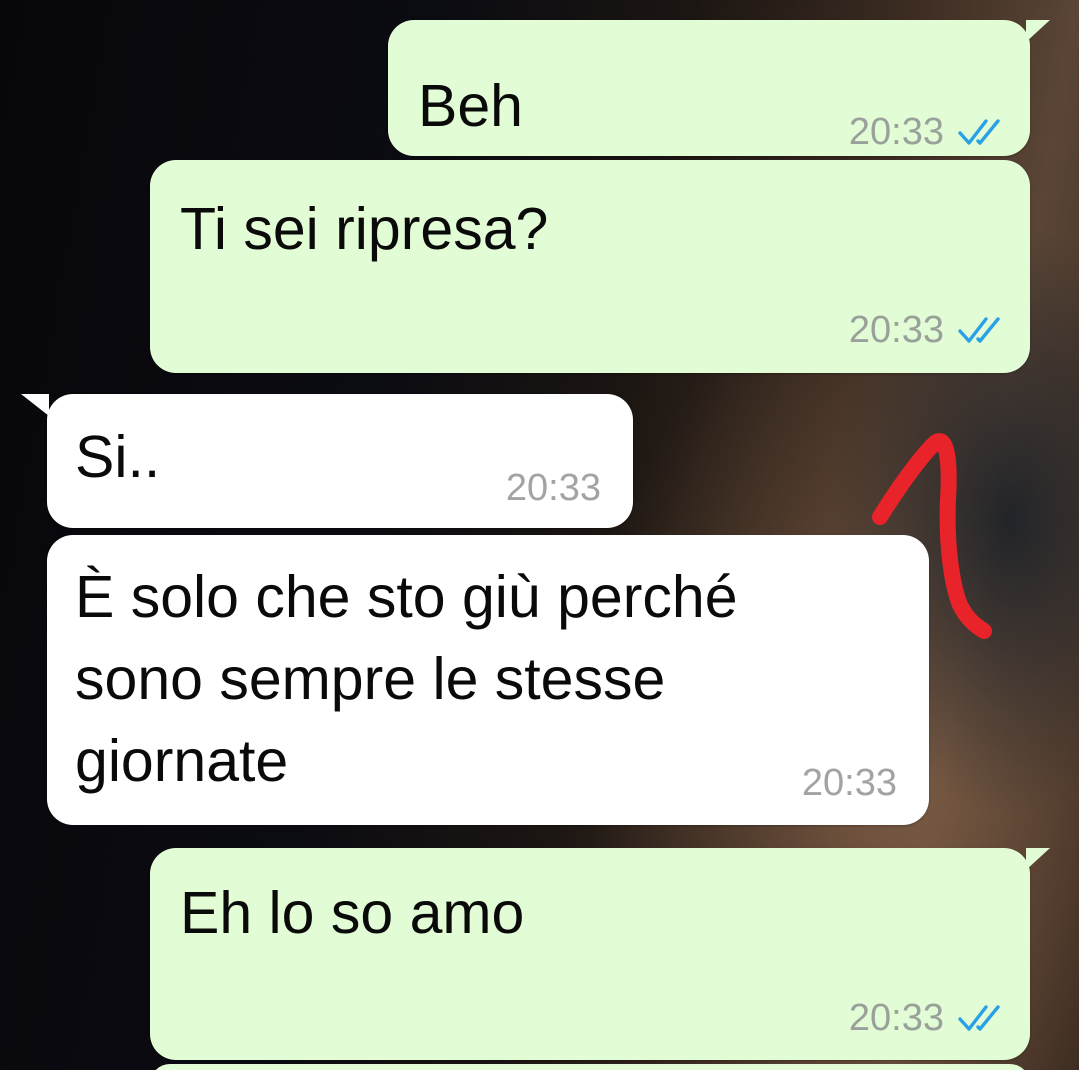 The width and height of the screenshot is (1079, 1070). What do you see at coordinates (327, 461) in the screenshot?
I see `message-bubble-incoming: Si.. 20:33` at bounding box center [327, 461].